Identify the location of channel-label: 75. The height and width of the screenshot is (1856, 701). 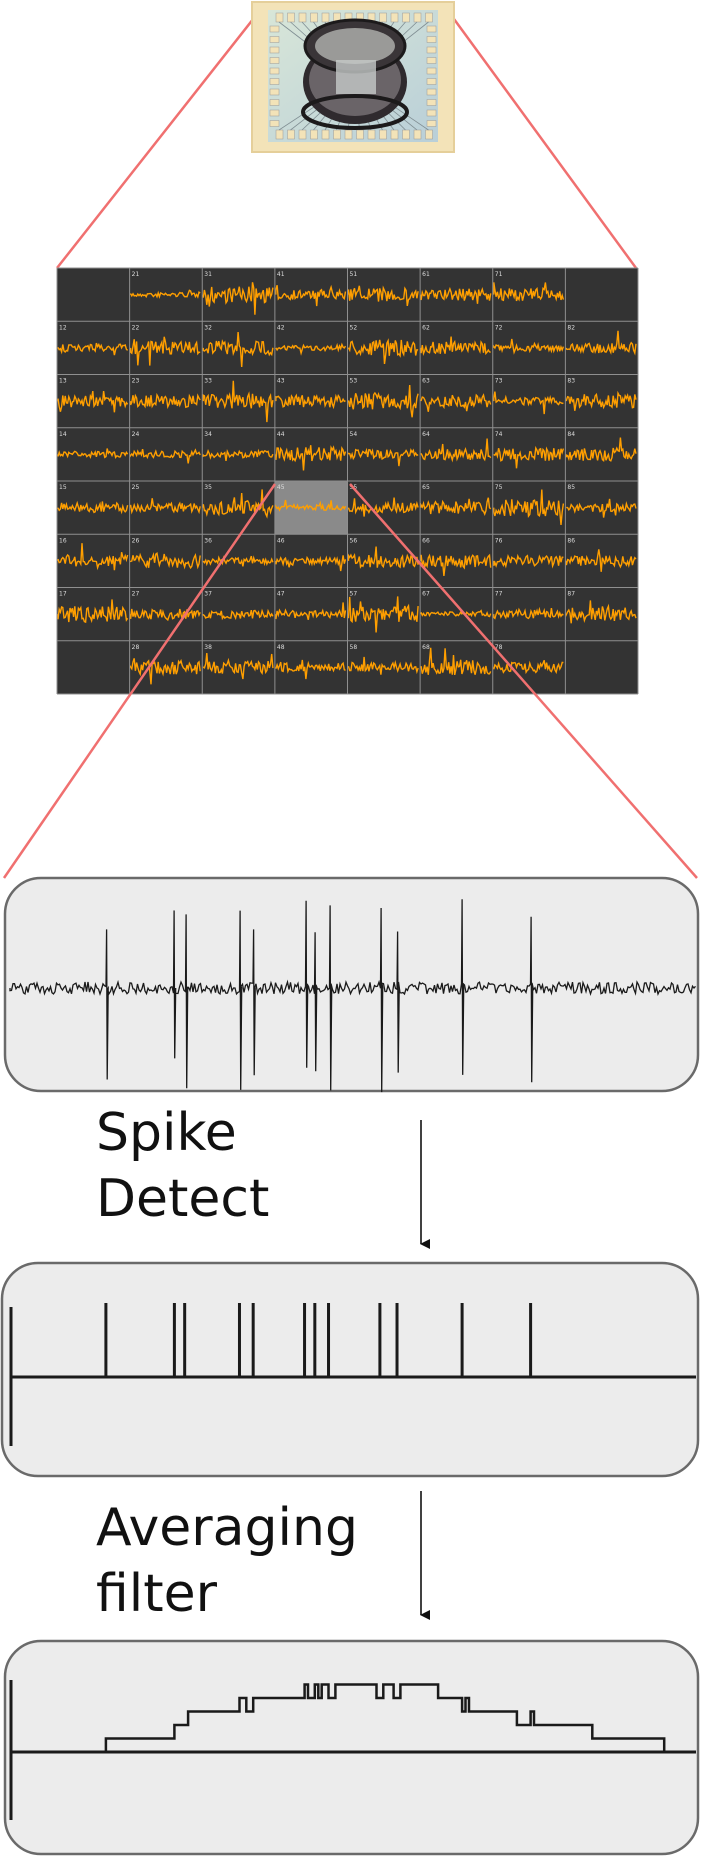
(499, 487).